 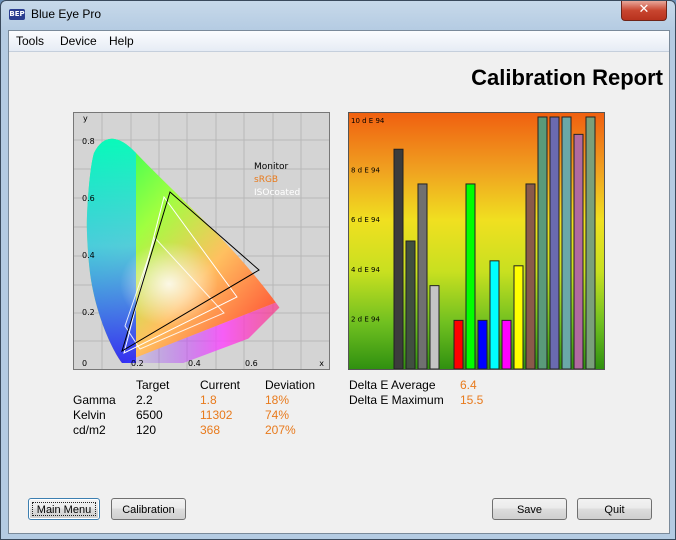 What do you see at coordinates (271, 167) in the screenshot?
I see `legend-monitor: Monitor` at bounding box center [271, 167].